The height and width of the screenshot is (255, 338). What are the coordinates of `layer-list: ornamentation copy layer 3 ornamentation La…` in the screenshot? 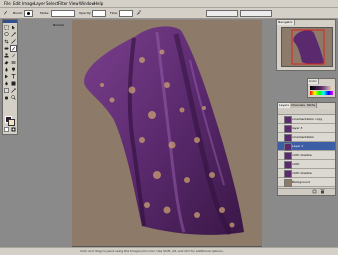 It's located at (306, 155).